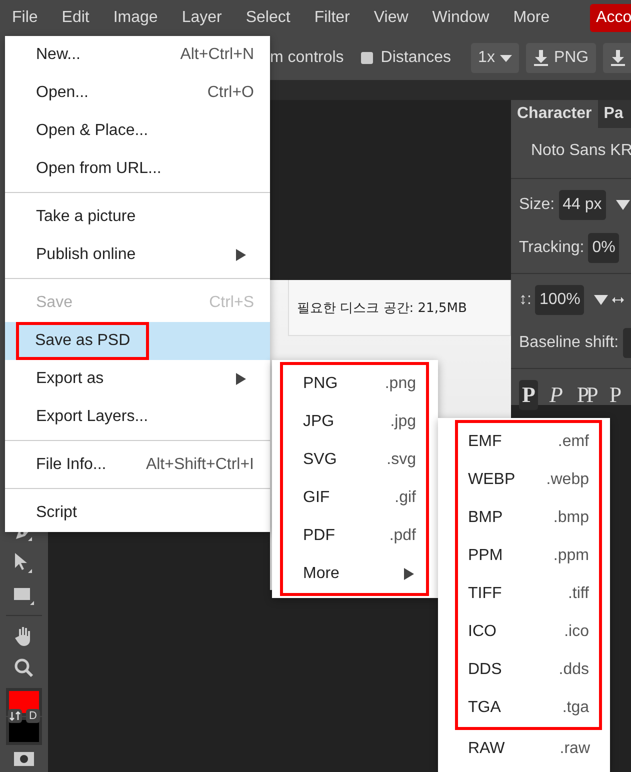 Image resolution: width=631 pixels, height=772 pixels. I want to click on menu-item: WEBP .webp, so click(528, 480).